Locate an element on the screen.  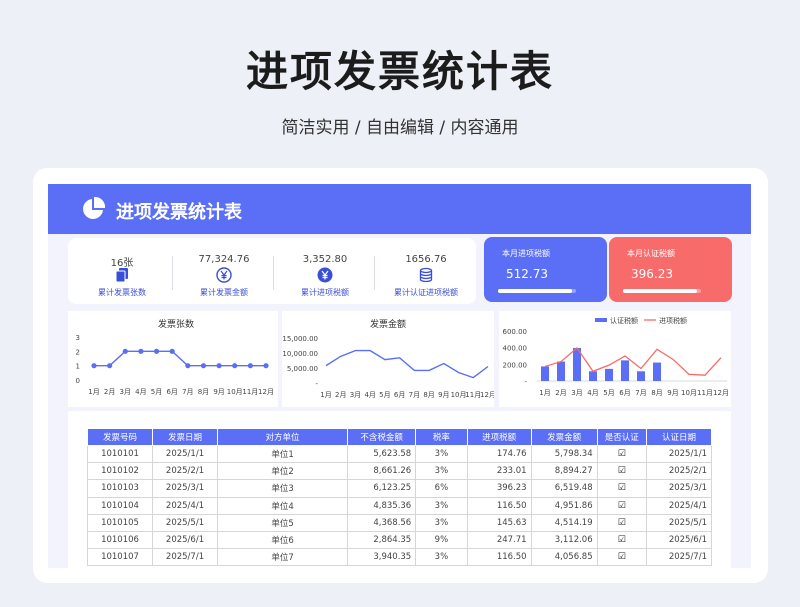
y-tick-label: 2 is located at coordinates (78, 352).